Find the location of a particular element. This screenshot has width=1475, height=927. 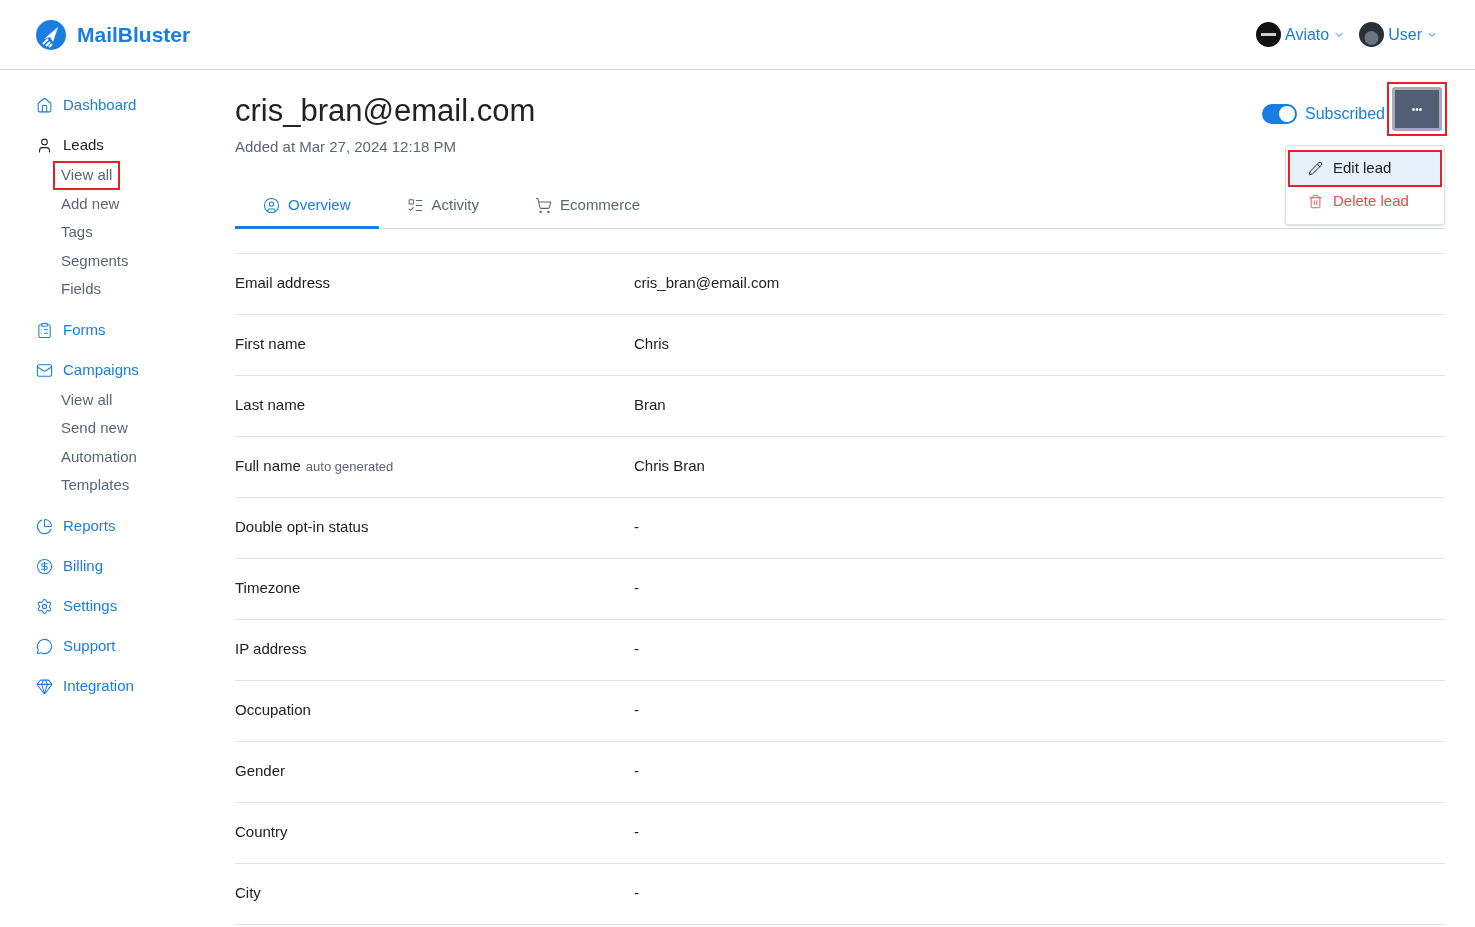

account-menu: User is located at coordinates (1398, 34).